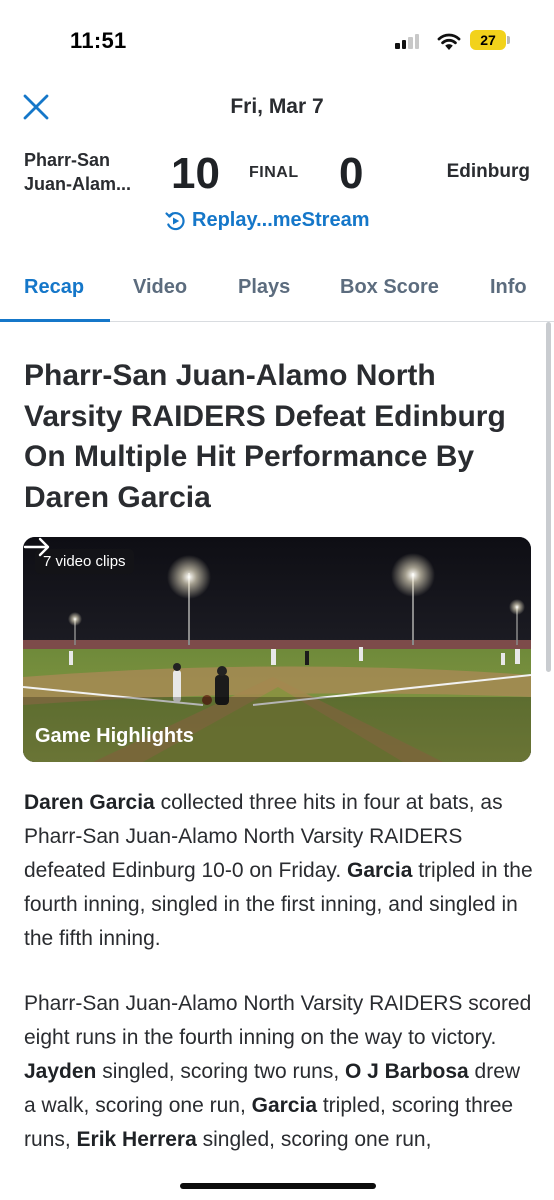  I want to click on video-title: Game Highlights, so click(114, 736).